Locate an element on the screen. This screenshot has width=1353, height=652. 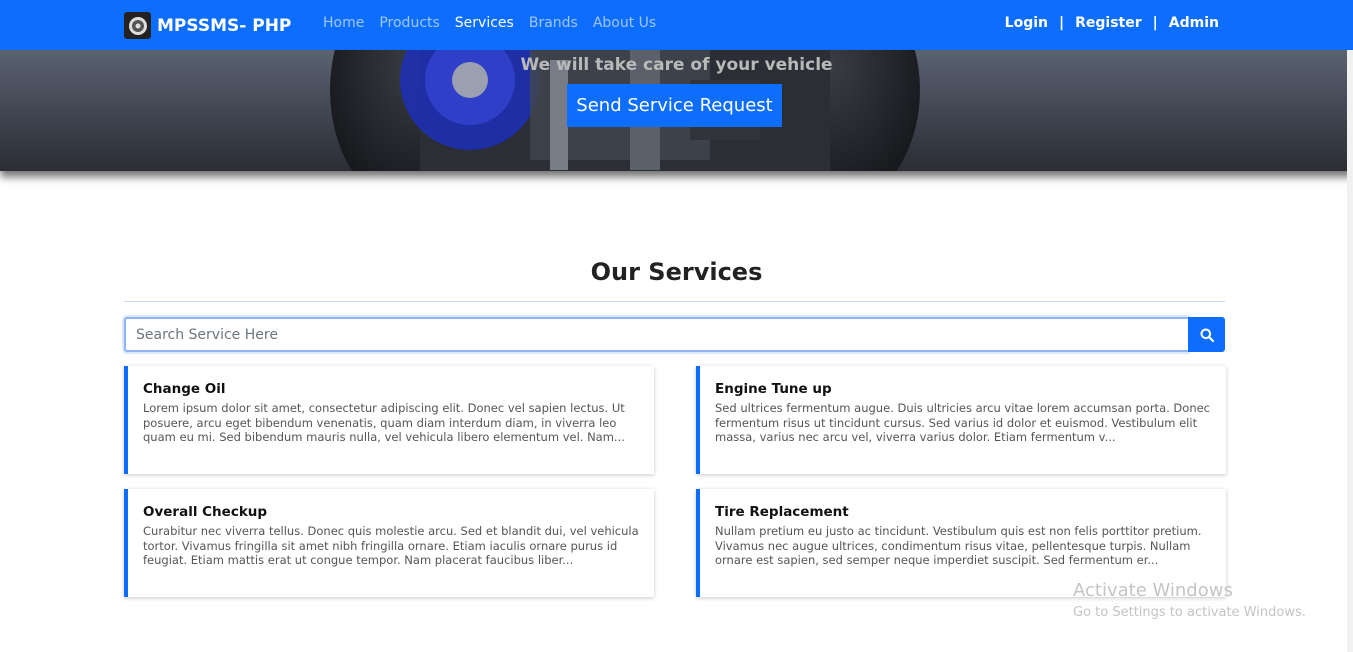
service-search is located at coordinates (674, 334).